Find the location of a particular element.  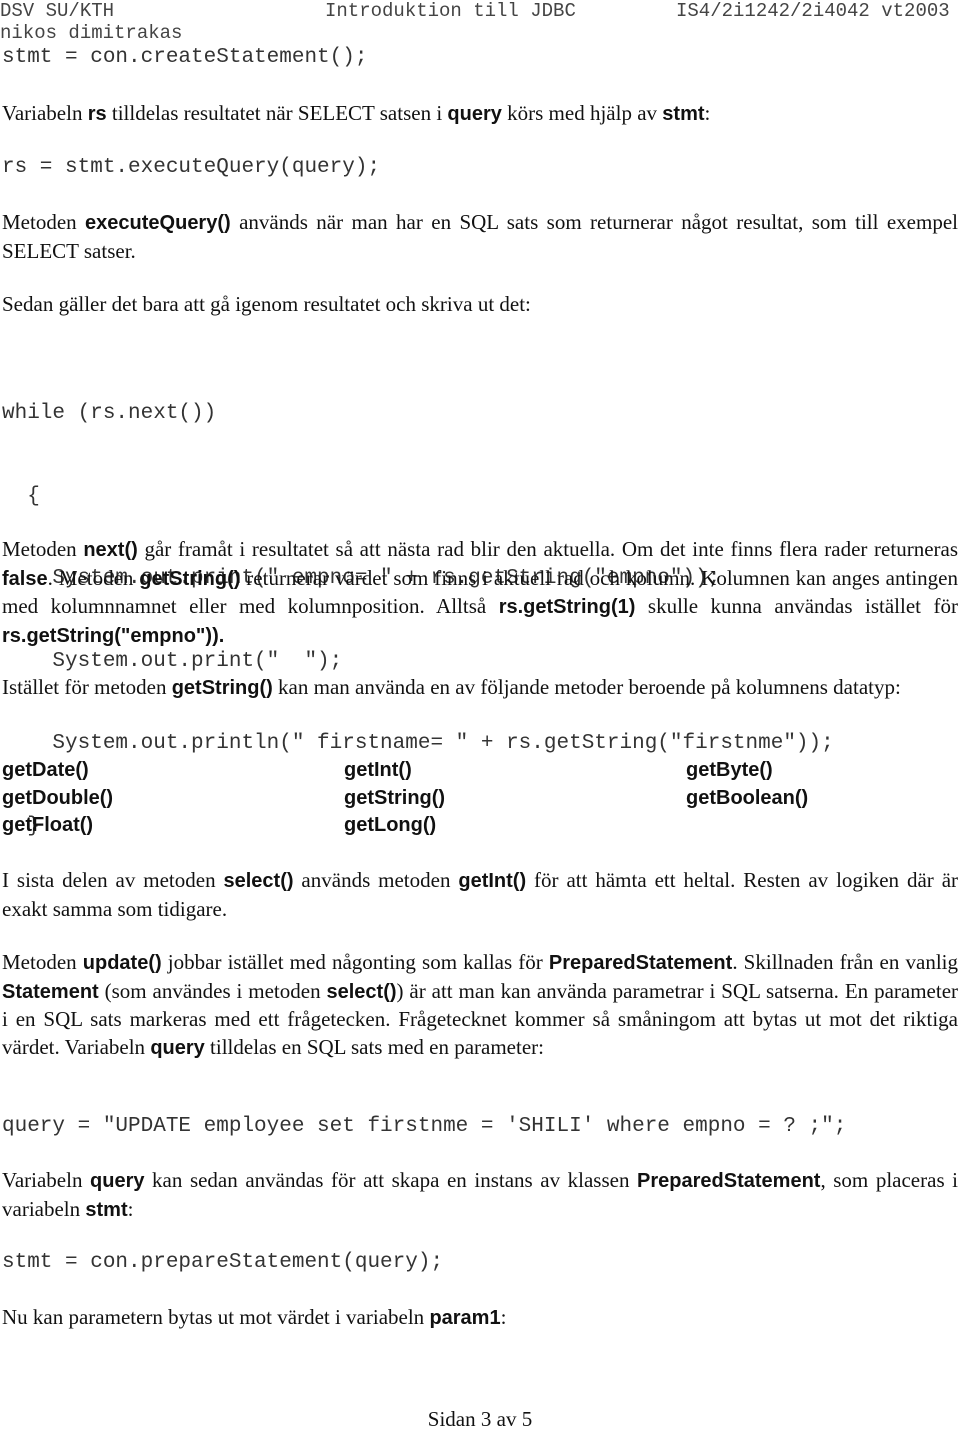

getter-column-2: getInt() getString() getLong() is located at coordinates (395, 797).